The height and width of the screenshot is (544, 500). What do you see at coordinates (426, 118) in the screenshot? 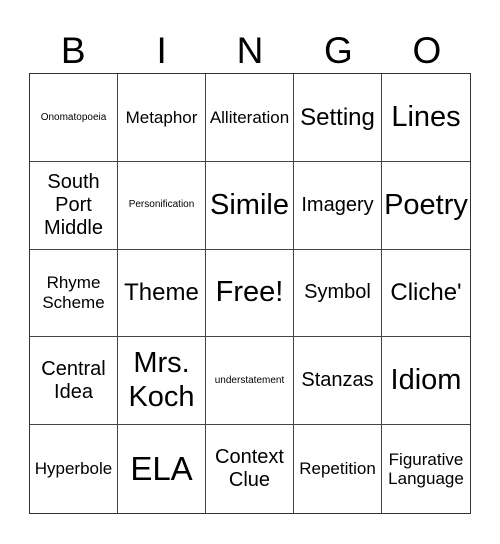
I see `bingo-cell: Lines` at bounding box center [426, 118].